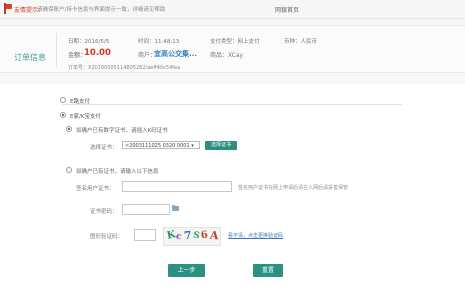 The width and height of the screenshot is (465, 287). What do you see at coordinates (186, 270) in the screenshot?
I see `prev-button: 上一步` at bounding box center [186, 270].